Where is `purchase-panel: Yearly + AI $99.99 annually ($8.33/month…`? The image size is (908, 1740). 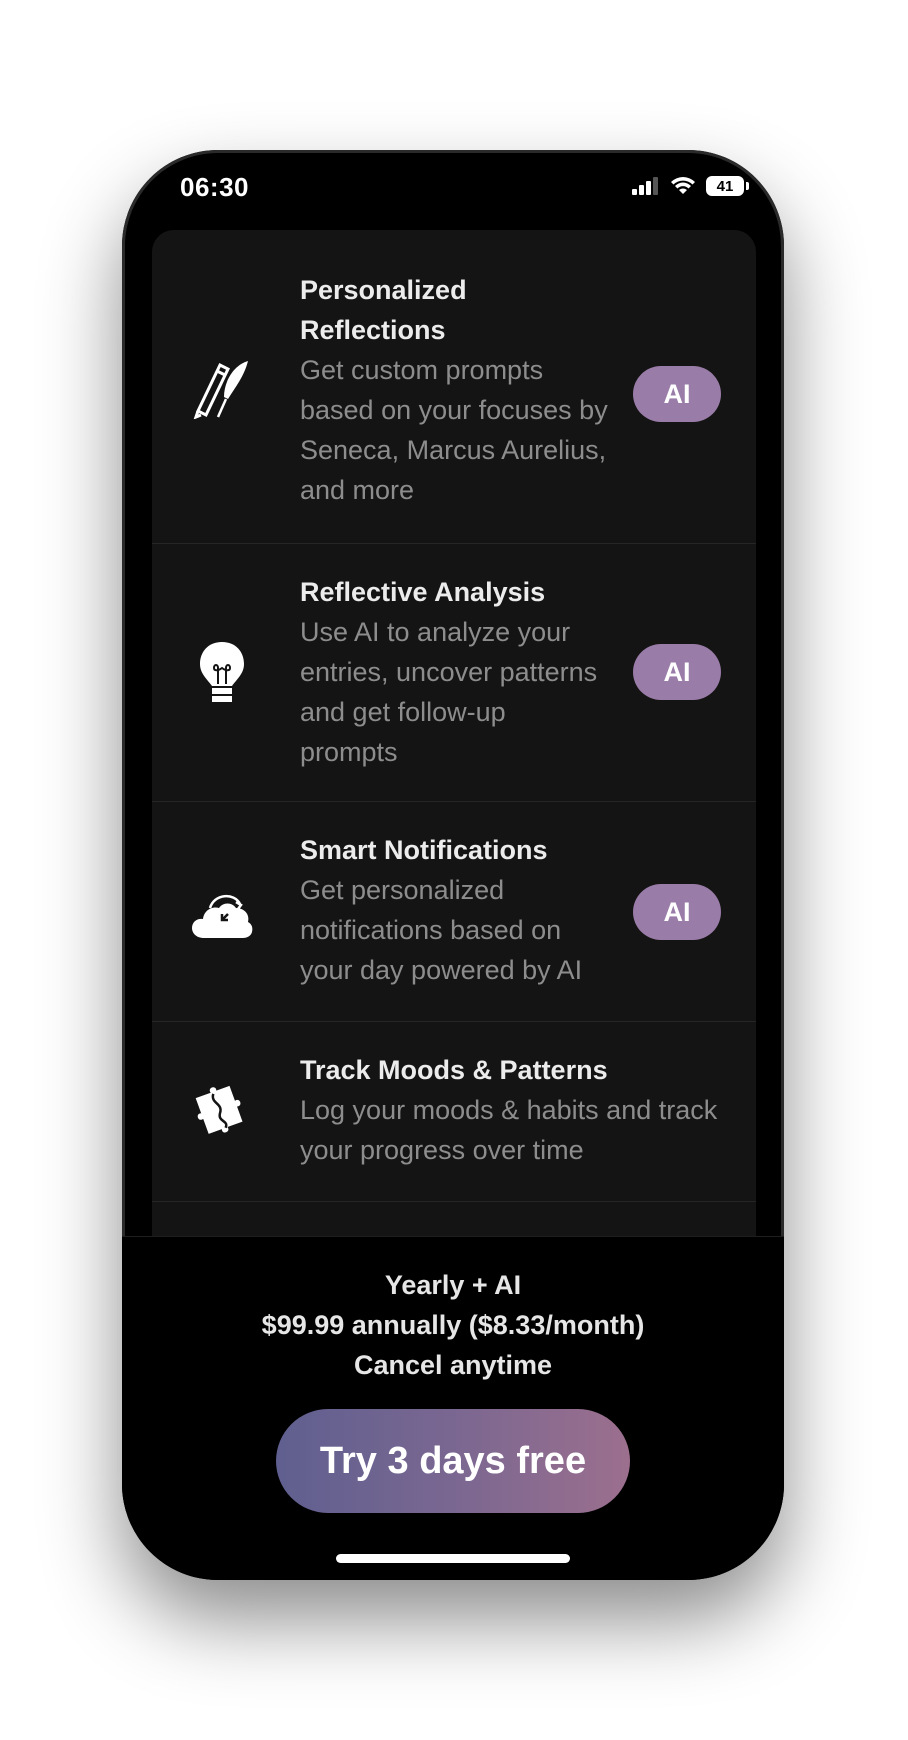
purchase-panel: Yearly + AI $99.99 annually ($8.33/month… is located at coordinates (453, 1408).